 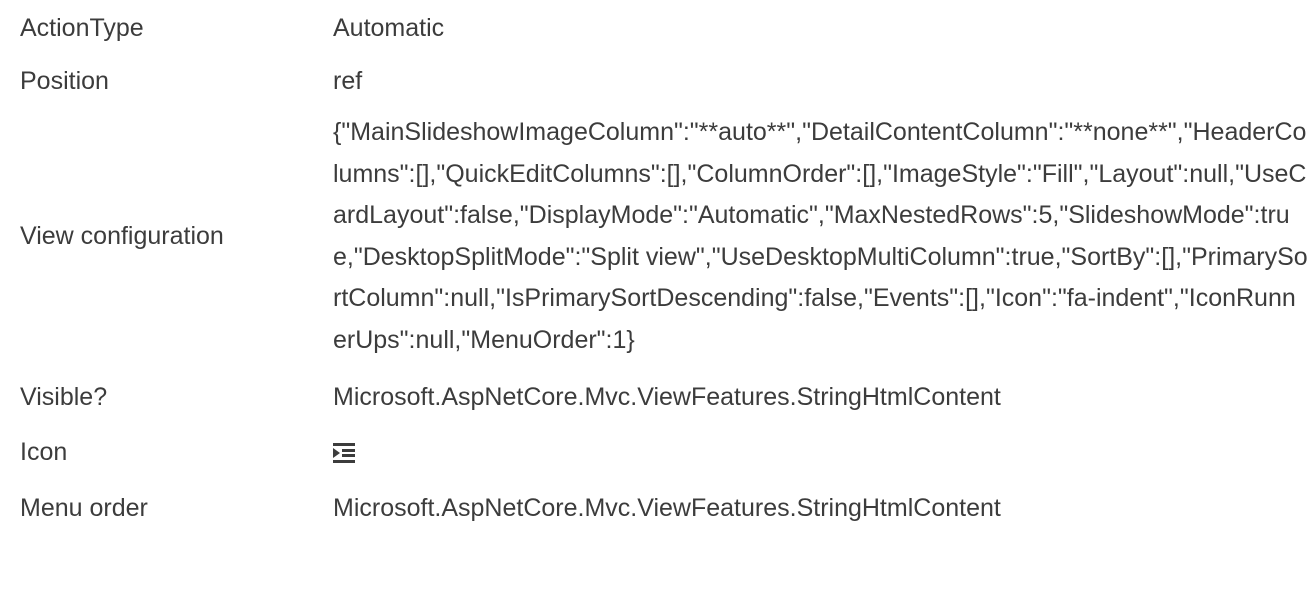 I want to click on property-value: Automatic, so click(x=389, y=27).